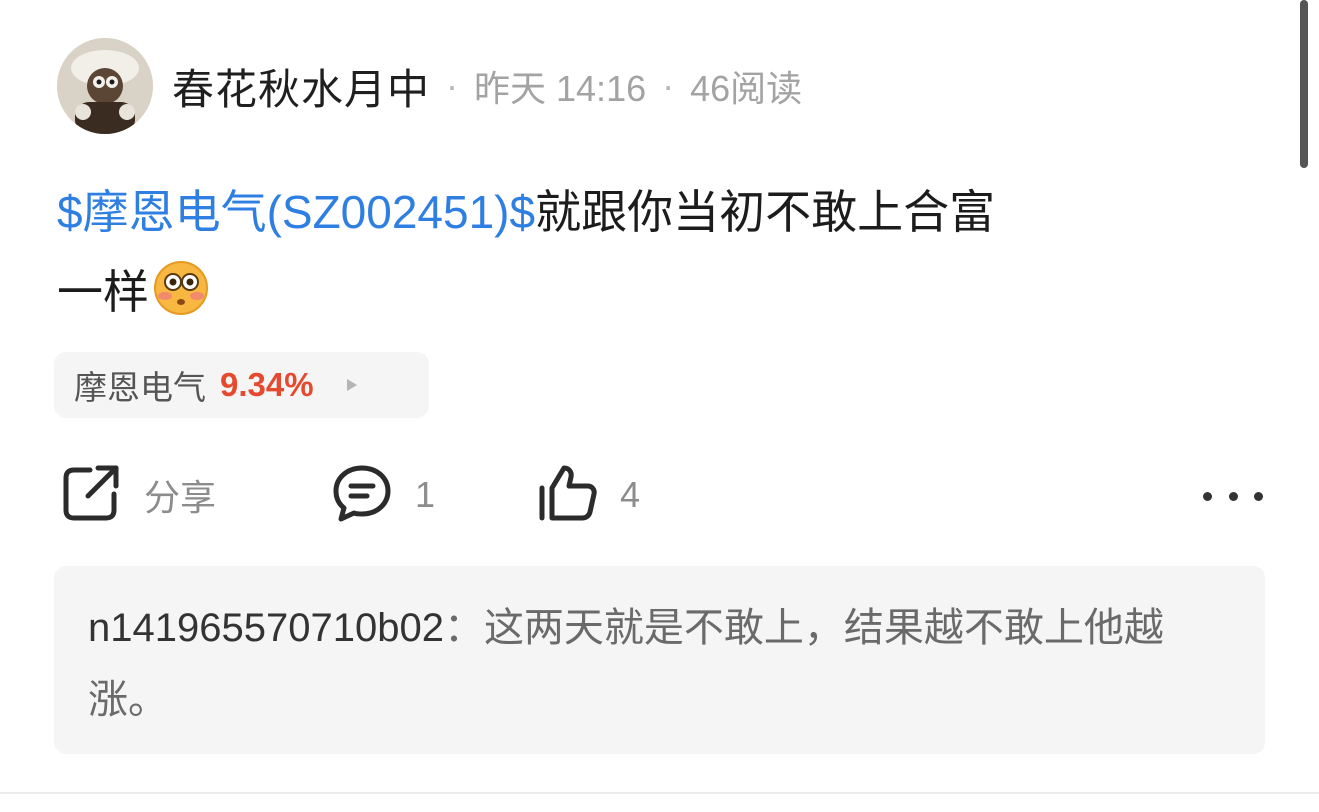 The height and width of the screenshot is (812, 1319). I want to click on post-header: 春花秋水月中 · 昨天 14:16 · 46阅读, so click(487, 86).